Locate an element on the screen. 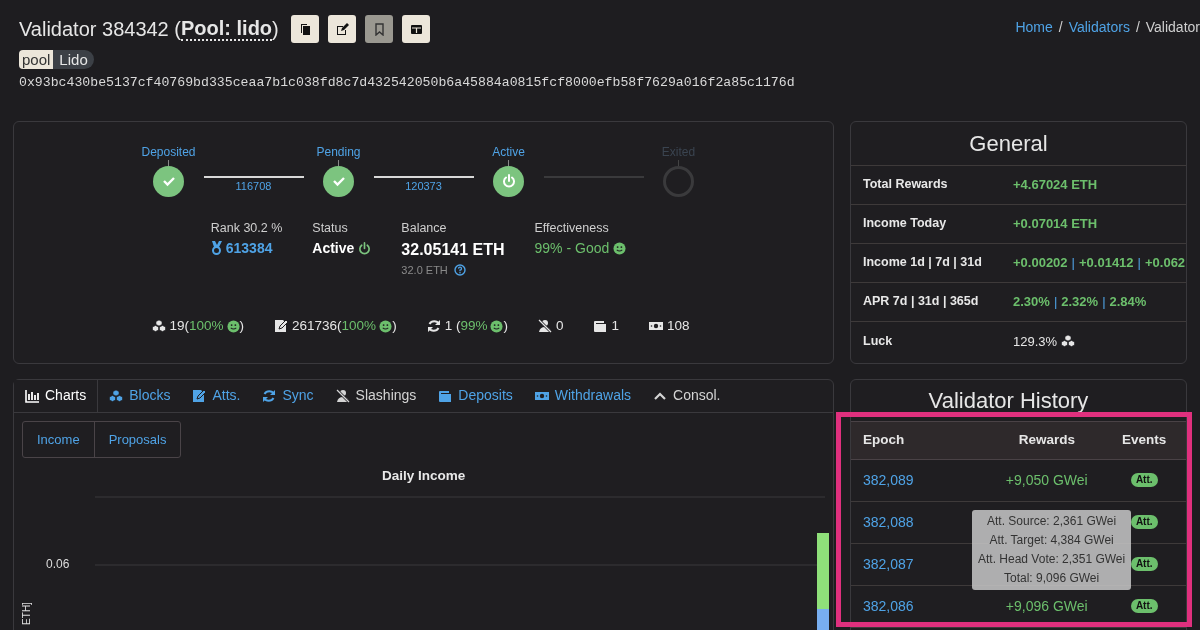 This screenshot has height=630, width=1200. tab: Charts is located at coordinates (56, 395).